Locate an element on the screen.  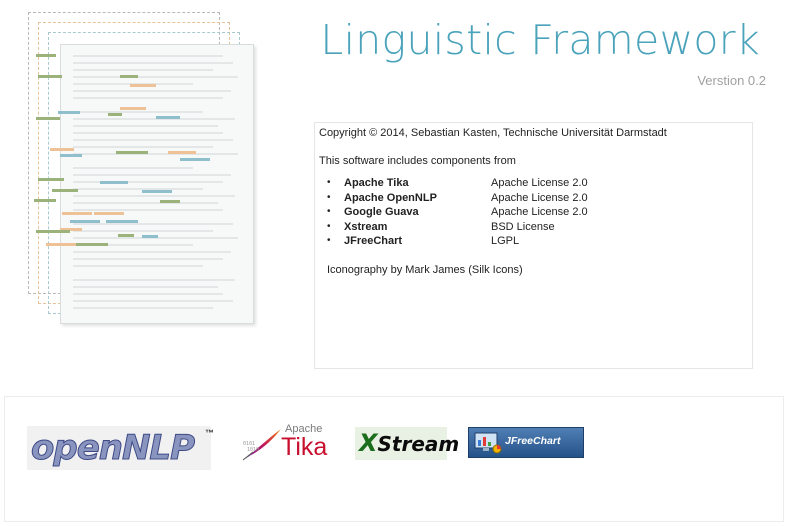
xstream-logo-rest: Stream is located at coordinates (418, 444).